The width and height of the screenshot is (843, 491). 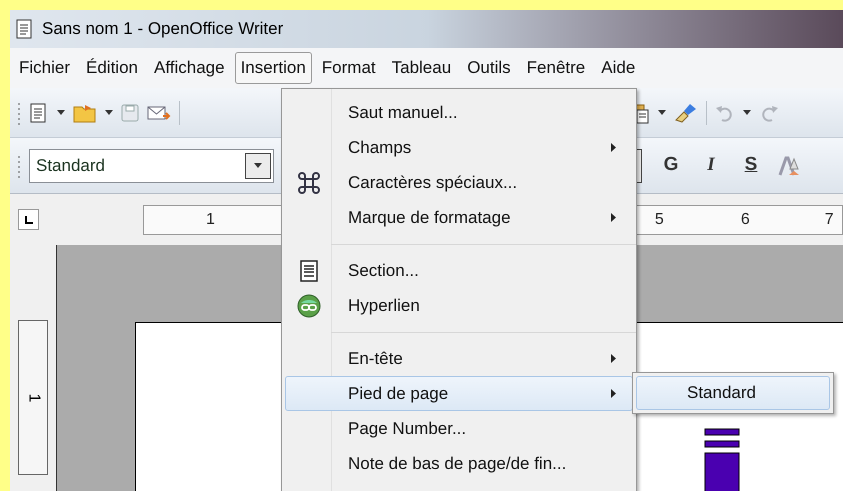 I want to click on menu-bar-item: Aide, so click(x=618, y=68).